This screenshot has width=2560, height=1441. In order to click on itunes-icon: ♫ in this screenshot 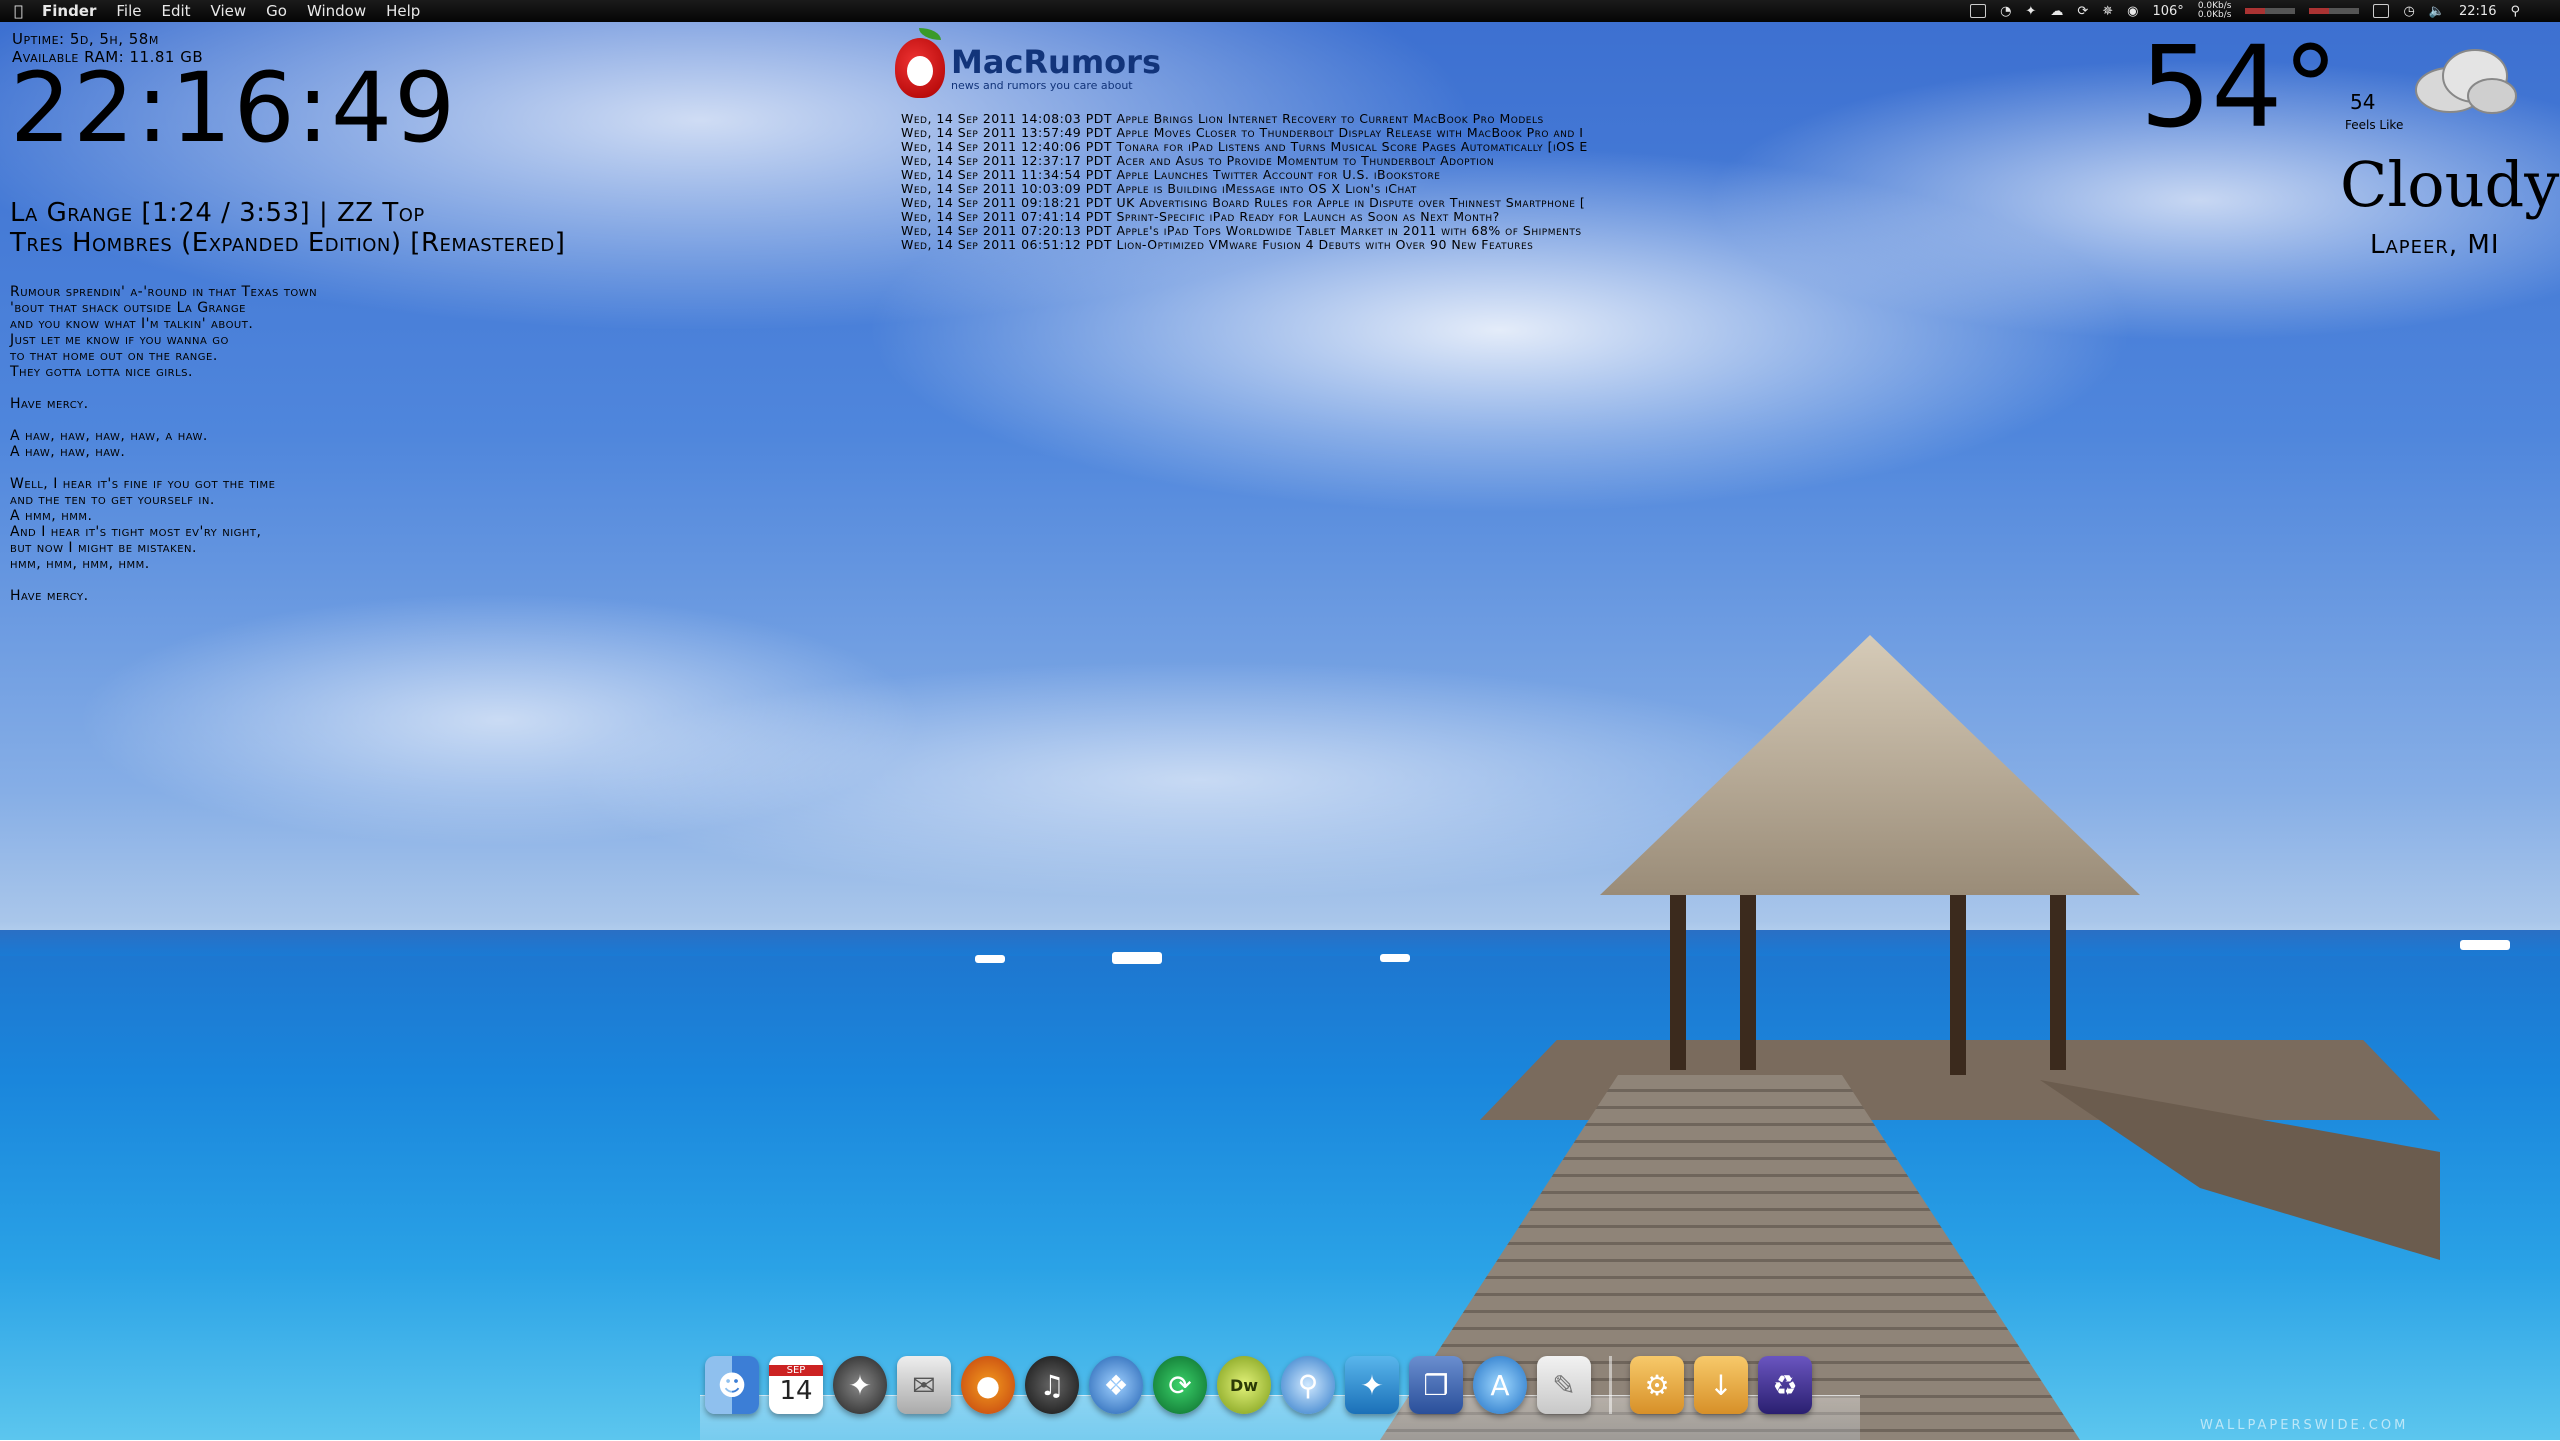, I will do `click(1052, 1385)`.